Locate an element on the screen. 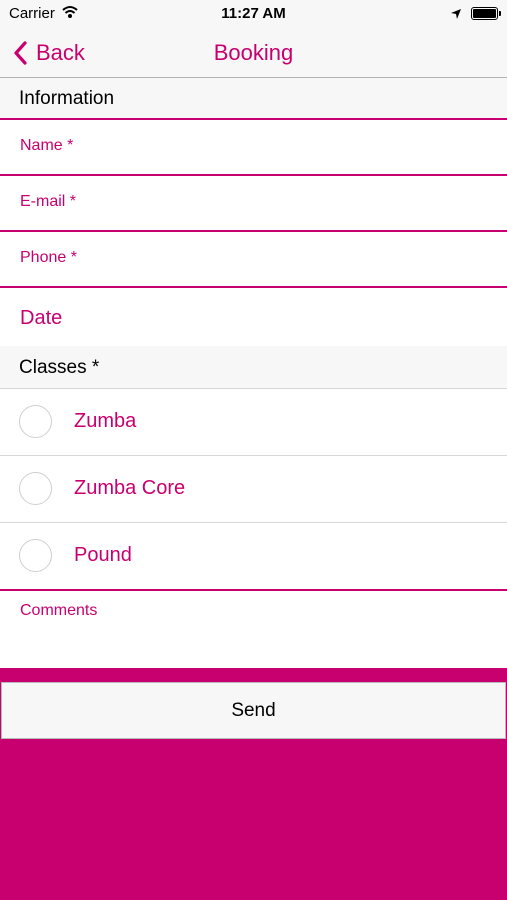 The image size is (507, 900). section-header-information: Information is located at coordinates (253, 98).